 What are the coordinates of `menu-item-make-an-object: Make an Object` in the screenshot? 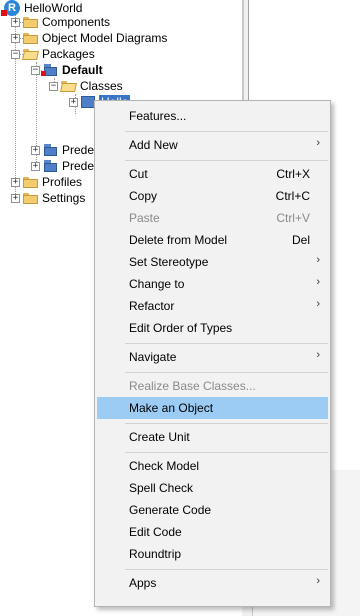 It's located at (212, 408).